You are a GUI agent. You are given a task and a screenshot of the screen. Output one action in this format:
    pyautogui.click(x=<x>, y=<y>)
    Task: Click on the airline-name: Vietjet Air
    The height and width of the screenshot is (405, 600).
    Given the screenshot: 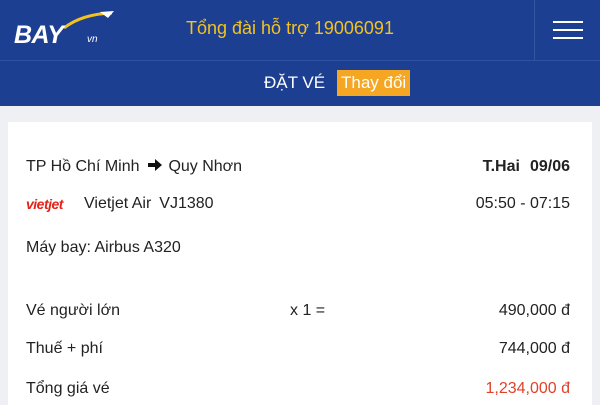 What is the action you would take?
    pyautogui.click(x=118, y=203)
    